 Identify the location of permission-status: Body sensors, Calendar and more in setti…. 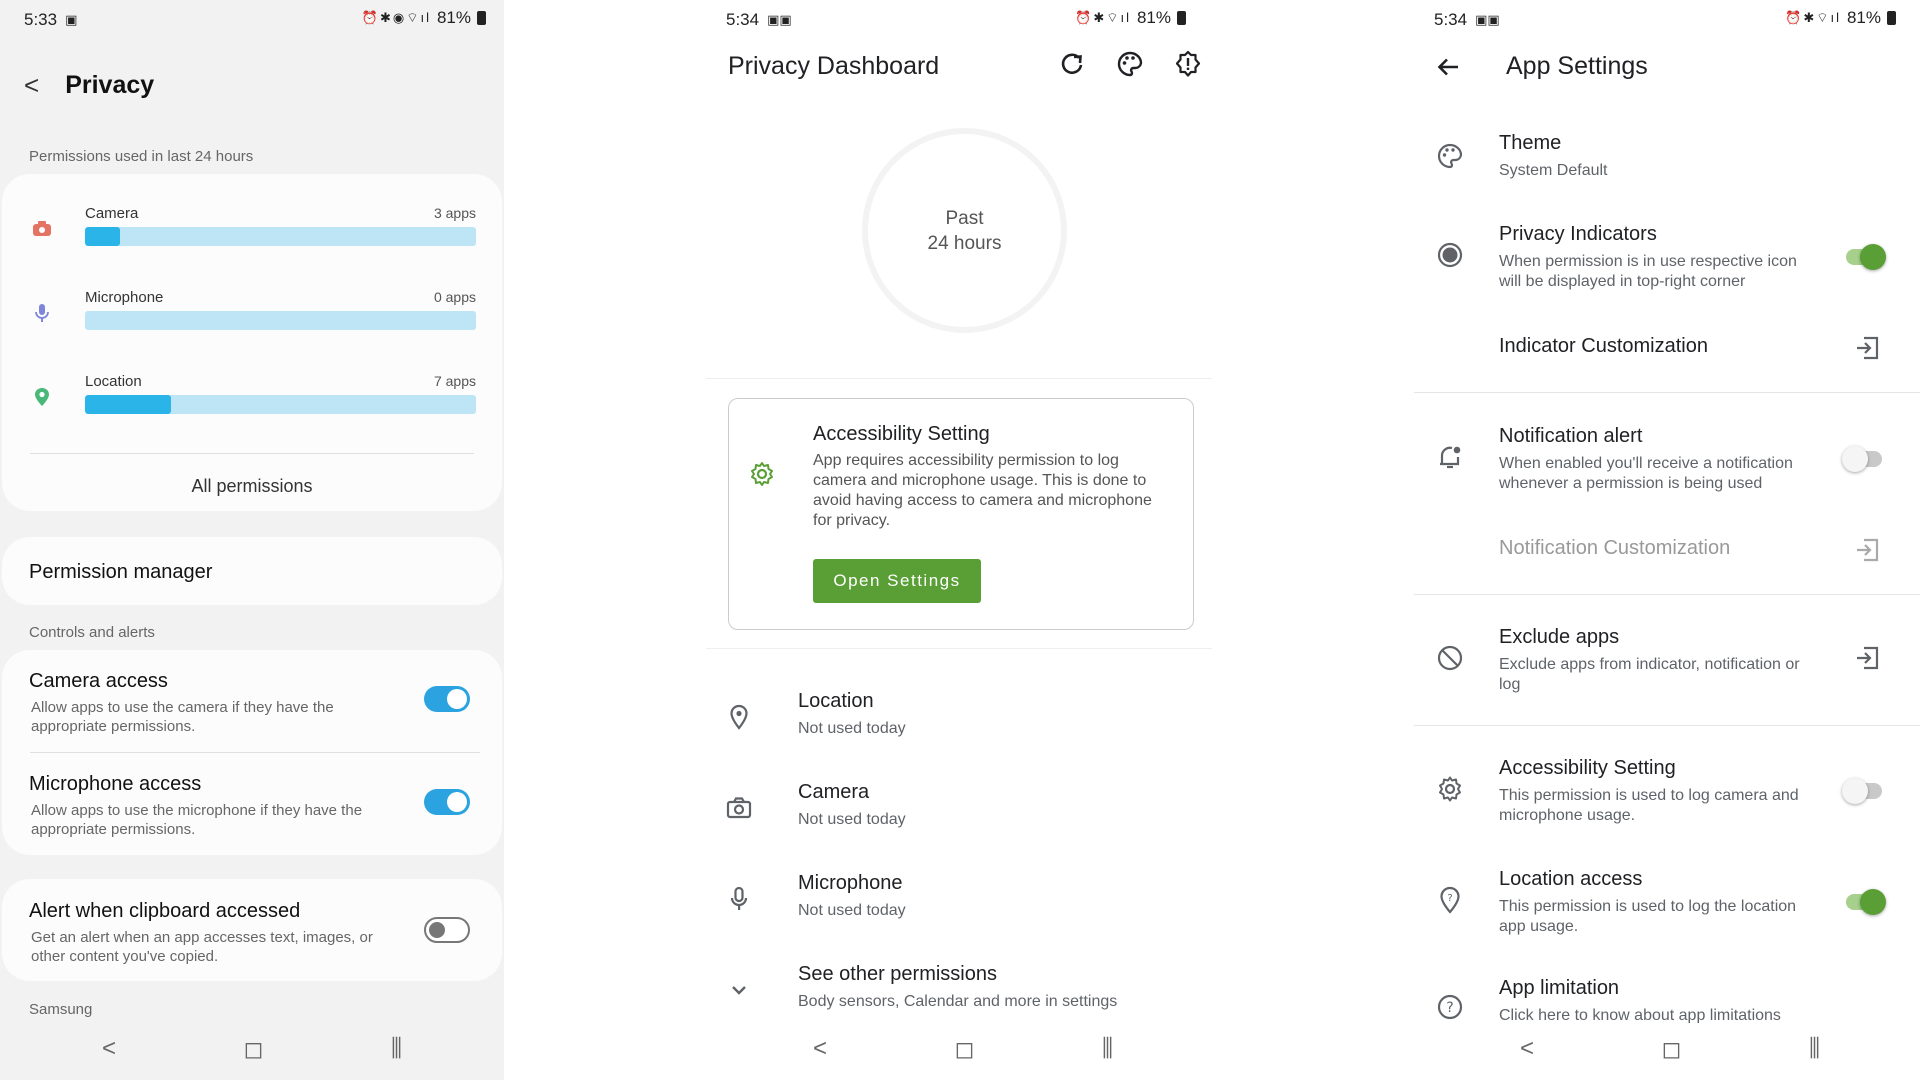
(958, 1001).